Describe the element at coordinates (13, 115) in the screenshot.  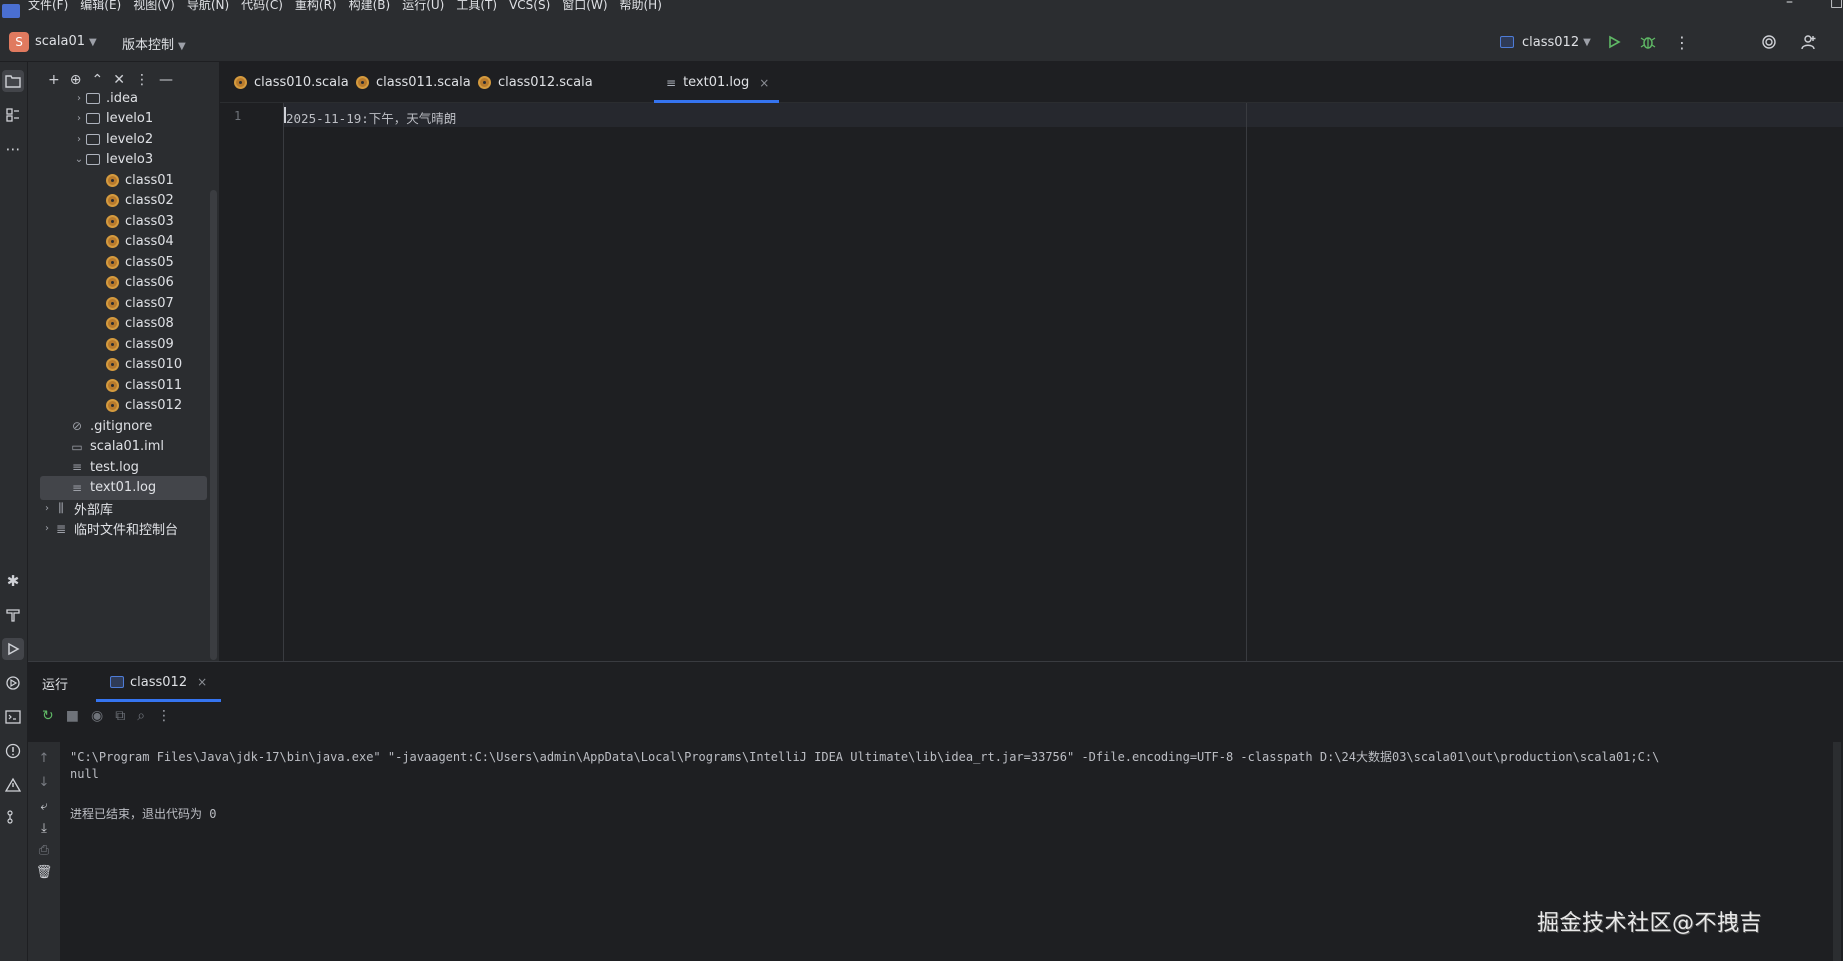
I see `structure-tool-icon` at that location.